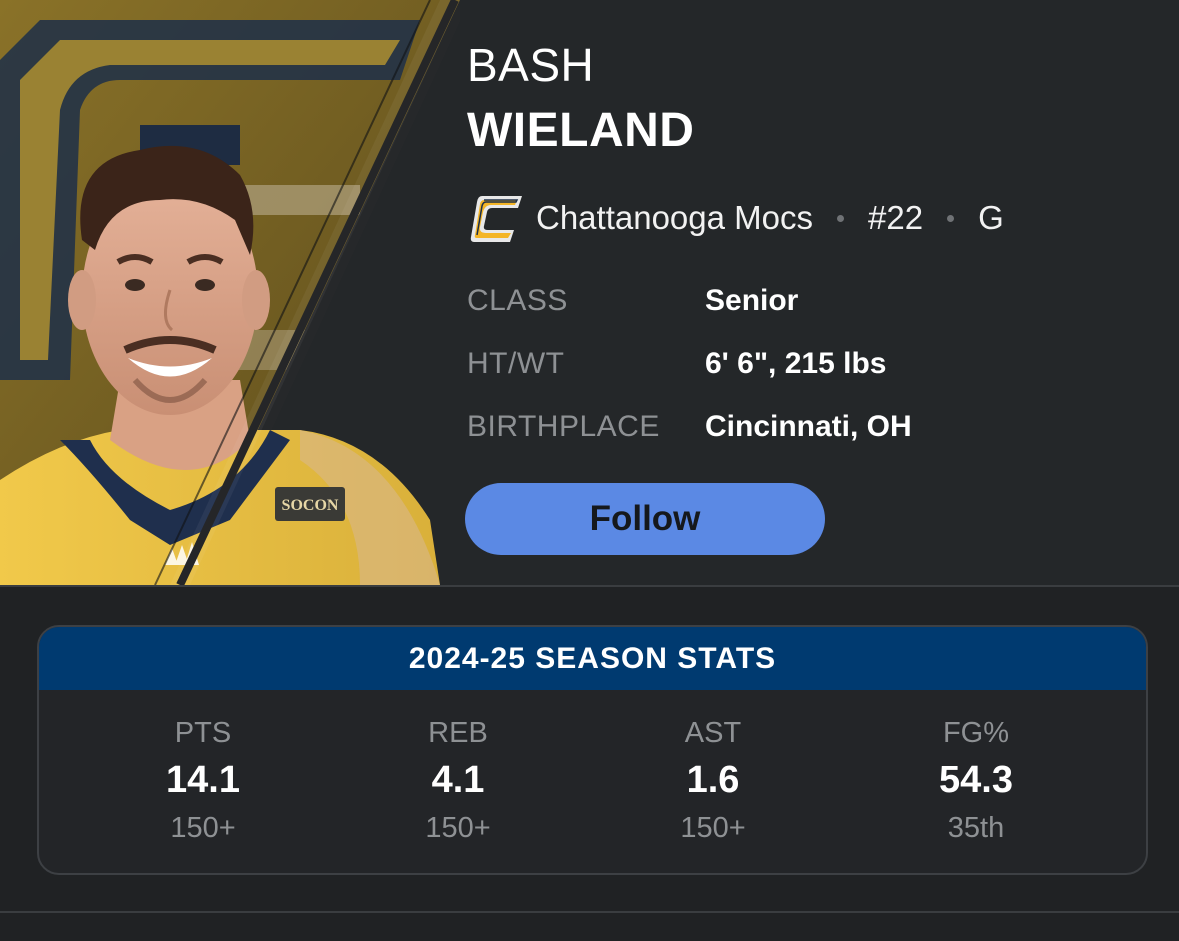 The image size is (1179, 941). I want to click on follow-button: Follow, so click(645, 519).